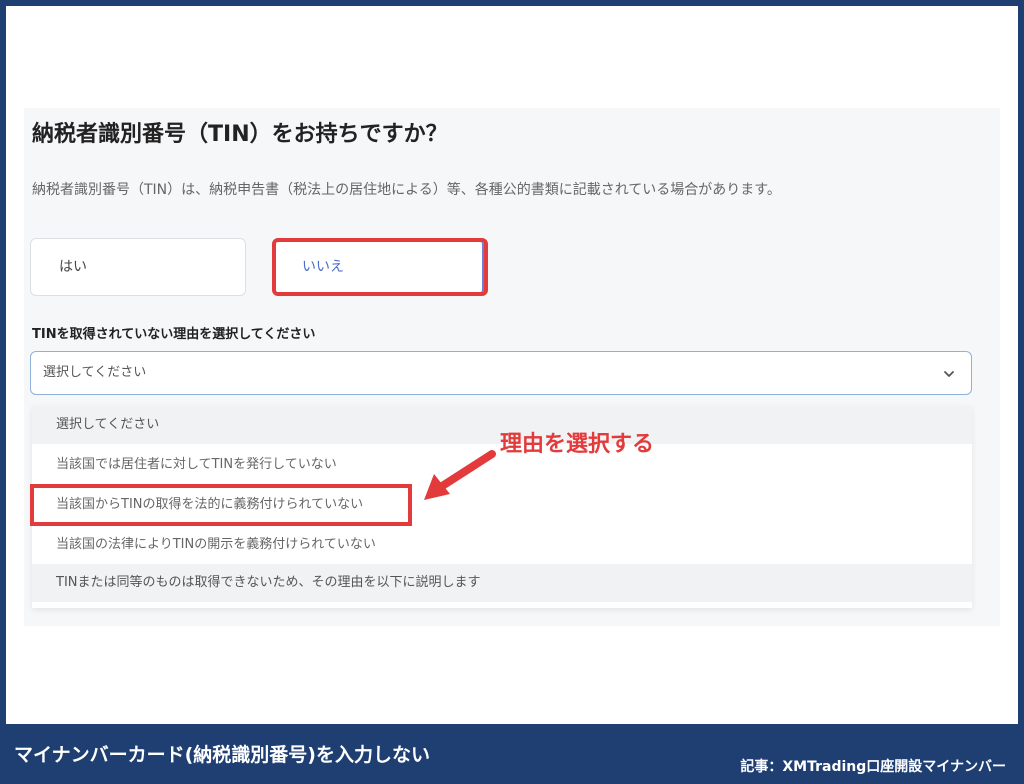 The height and width of the screenshot is (784, 1024). What do you see at coordinates (380, 267) in the screenshot?
I see `option-no-button: いいえ` at bounding box center [380, 267].